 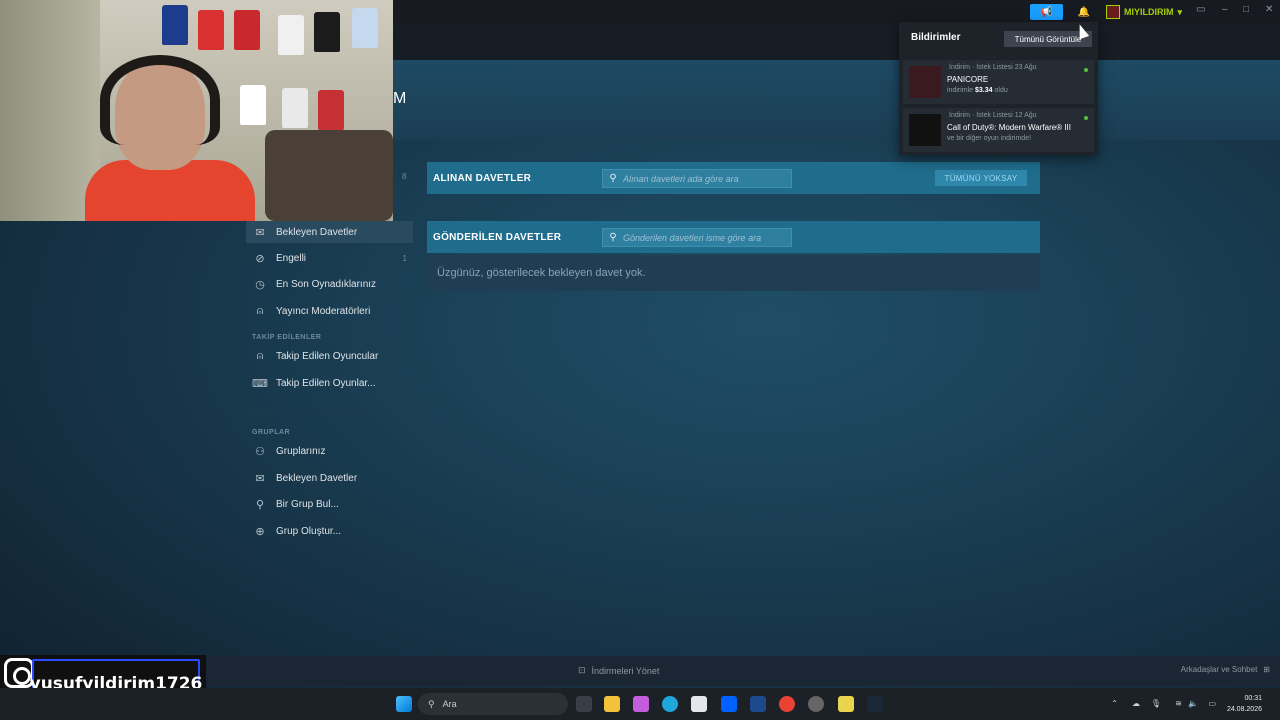 What do you see at coordinates (196, 110) in the screenshot?
I see `webcam-overlay` at bounding box center [196, 110].